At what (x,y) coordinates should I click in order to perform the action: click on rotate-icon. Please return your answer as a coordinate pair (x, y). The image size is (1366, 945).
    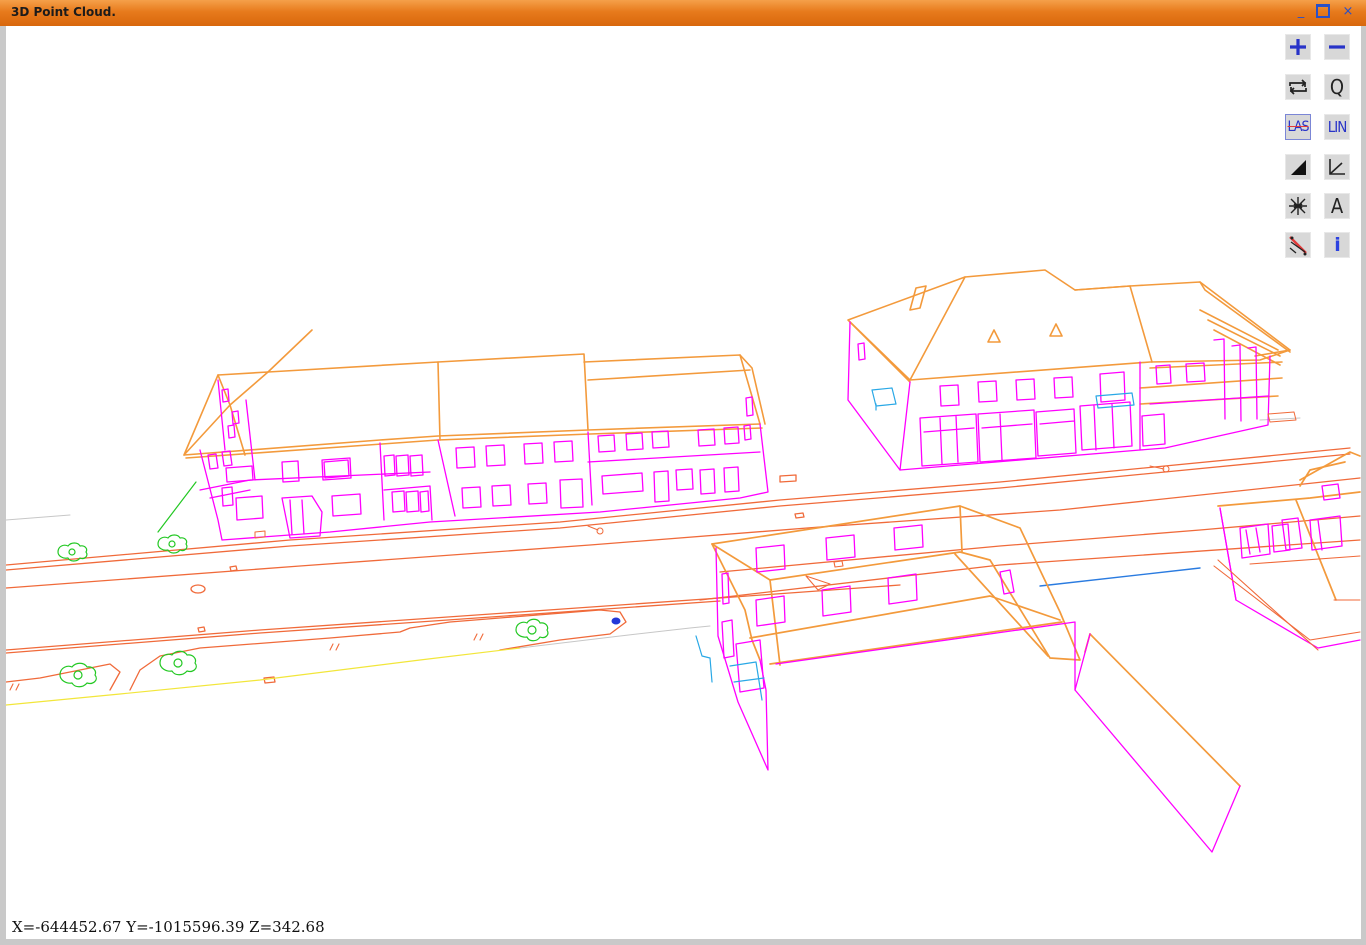
    Looking at the image, I should click on (1298, 87).